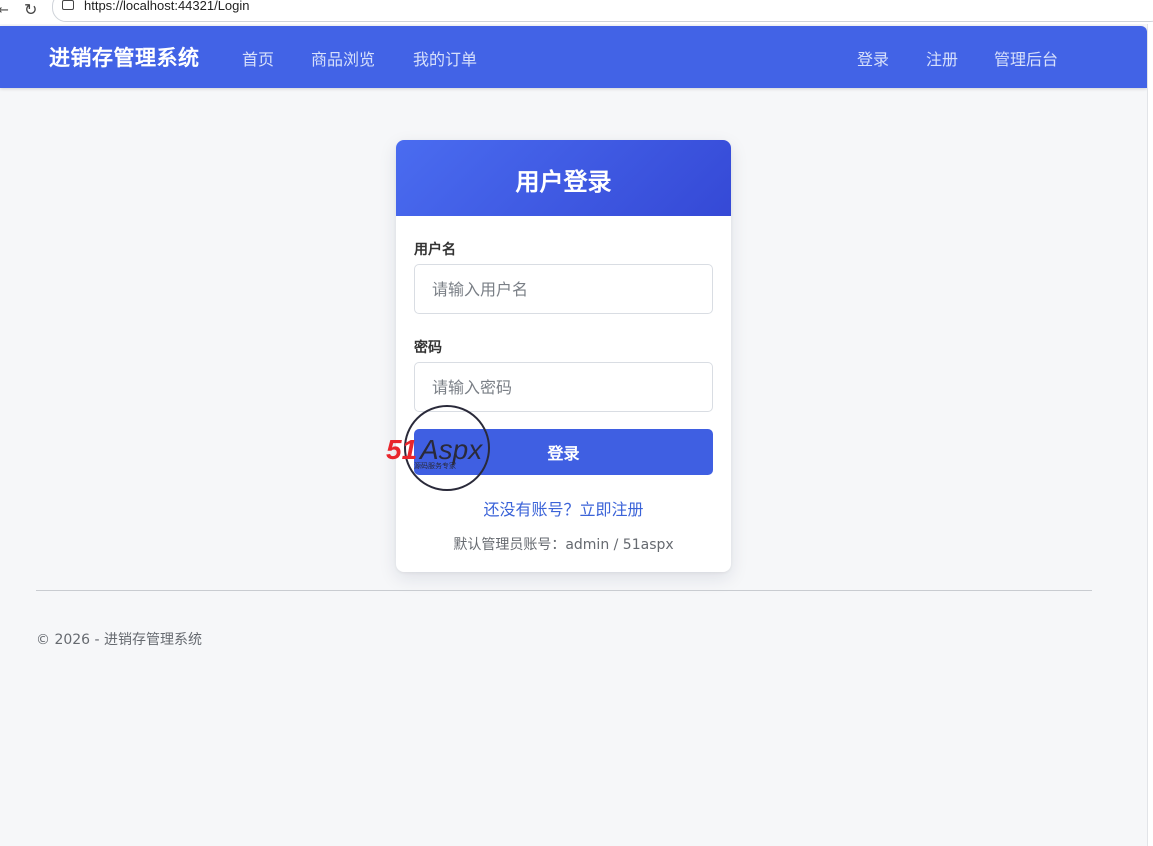 The image size is (1153, 846). What do you see at coordinates (401, 449) in the screenshot?
I see `svg-text: 51` at bounding box center [401, 449].